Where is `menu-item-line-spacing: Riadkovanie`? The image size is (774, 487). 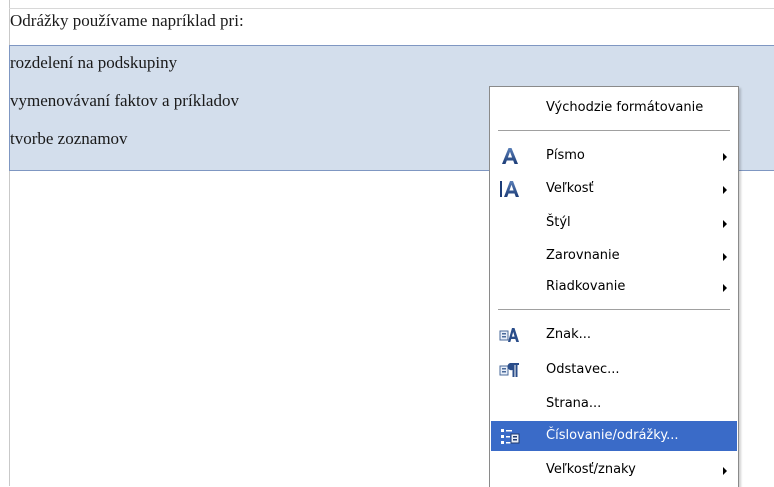
menu-item-line-spacing: Riadkovanie is located at coordinates (614, 287).